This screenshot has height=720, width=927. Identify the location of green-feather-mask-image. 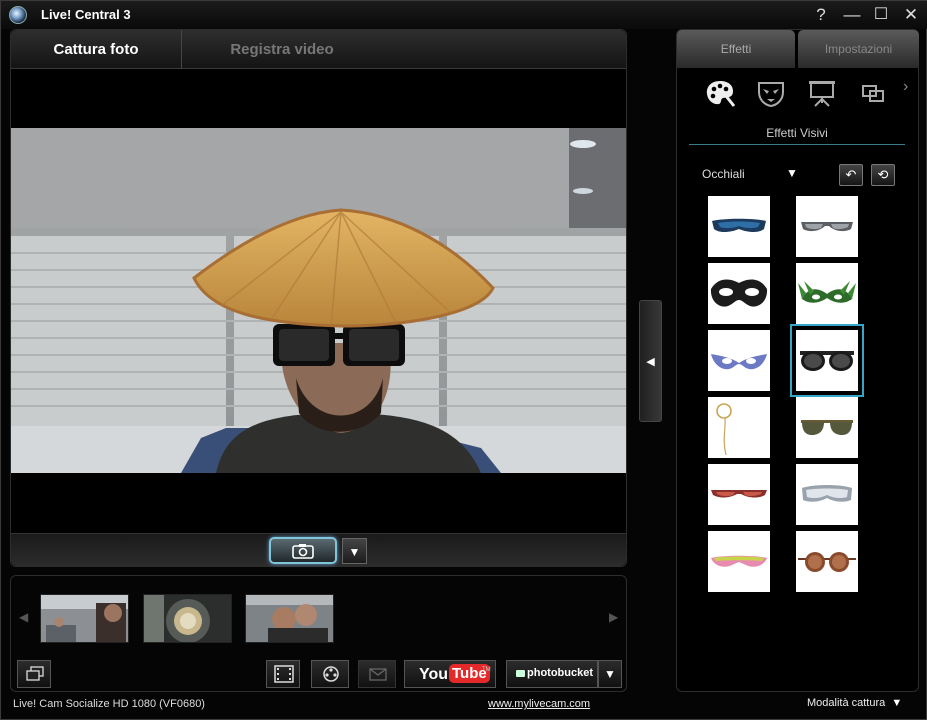
(827, 292).